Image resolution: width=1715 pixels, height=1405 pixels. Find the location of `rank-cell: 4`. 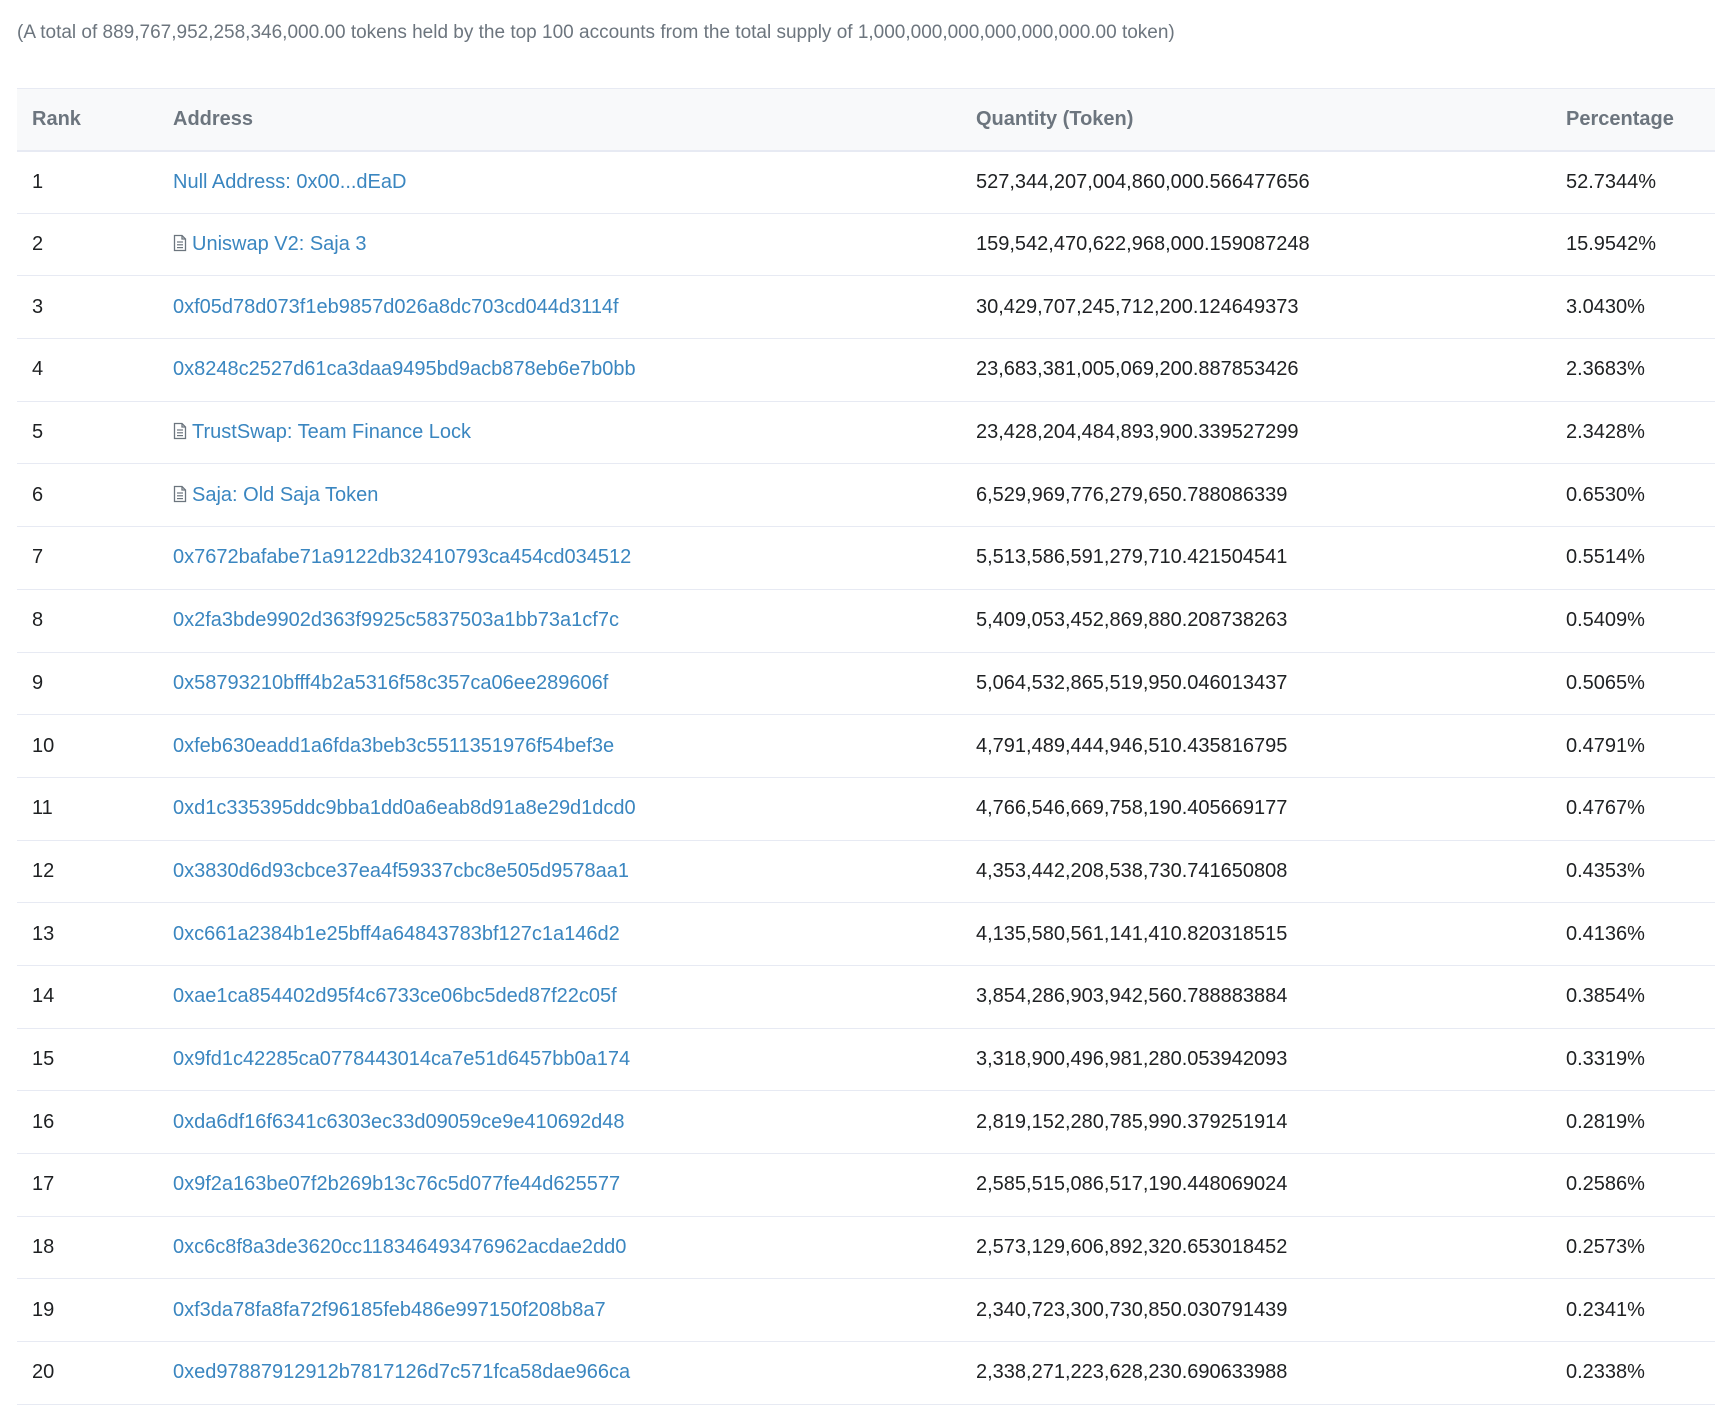

rank-cell: 4 is located at coordinates (87, 370).